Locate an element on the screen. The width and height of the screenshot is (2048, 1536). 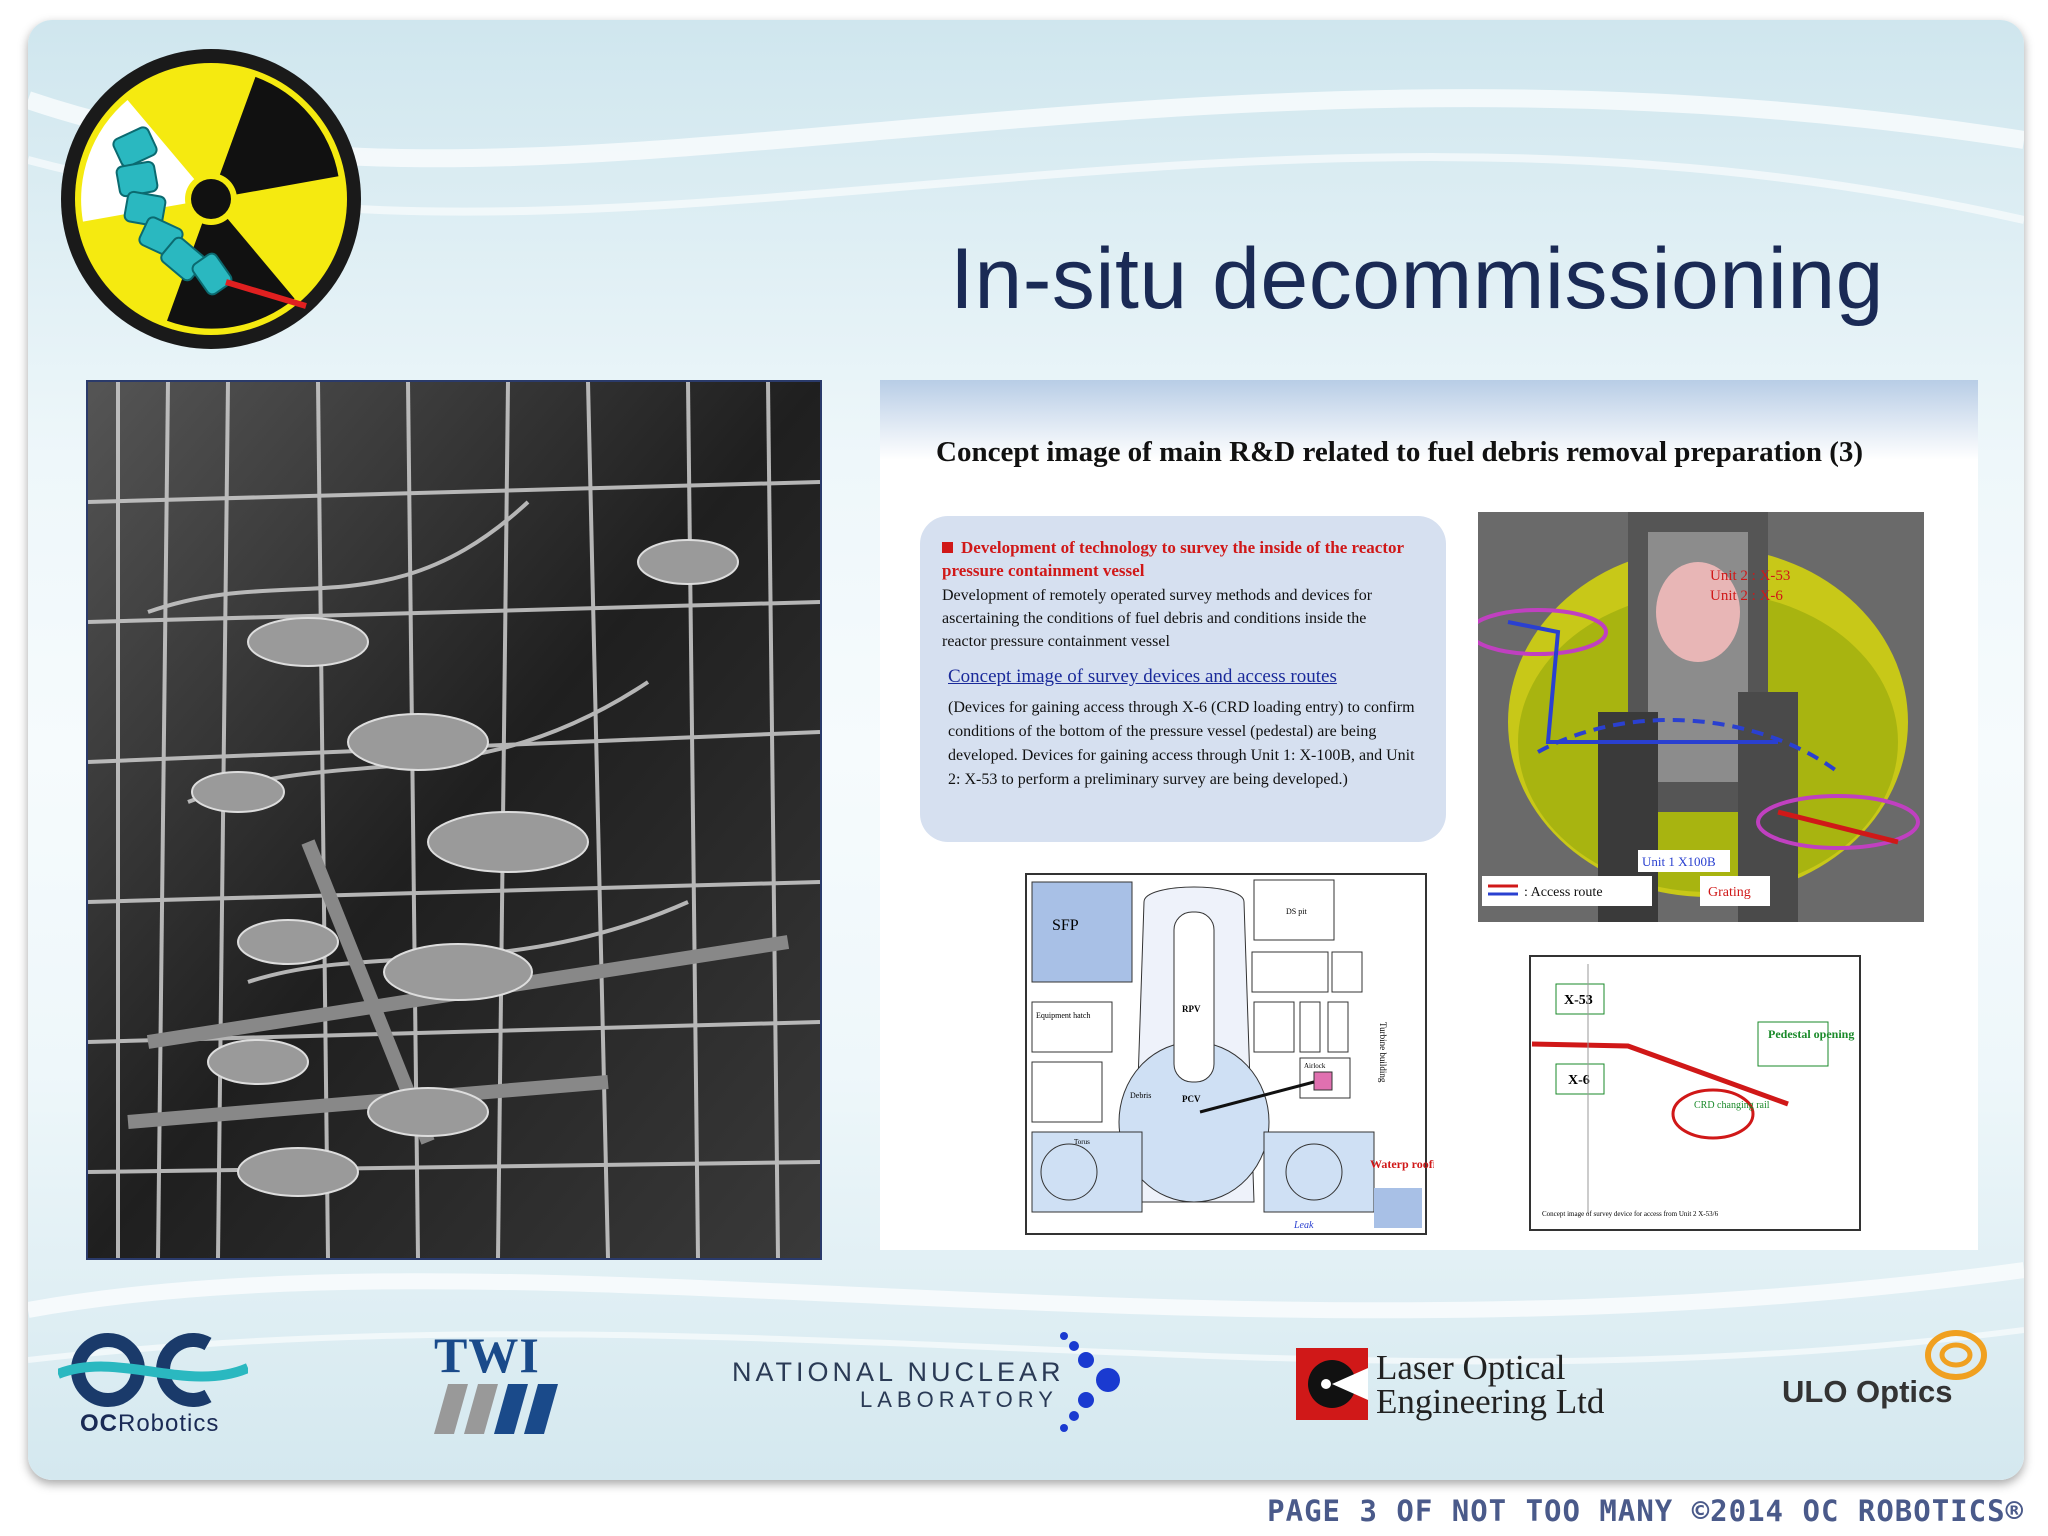
loe-line2: Engineering Ltd is located at coordinates (1490, 1401).